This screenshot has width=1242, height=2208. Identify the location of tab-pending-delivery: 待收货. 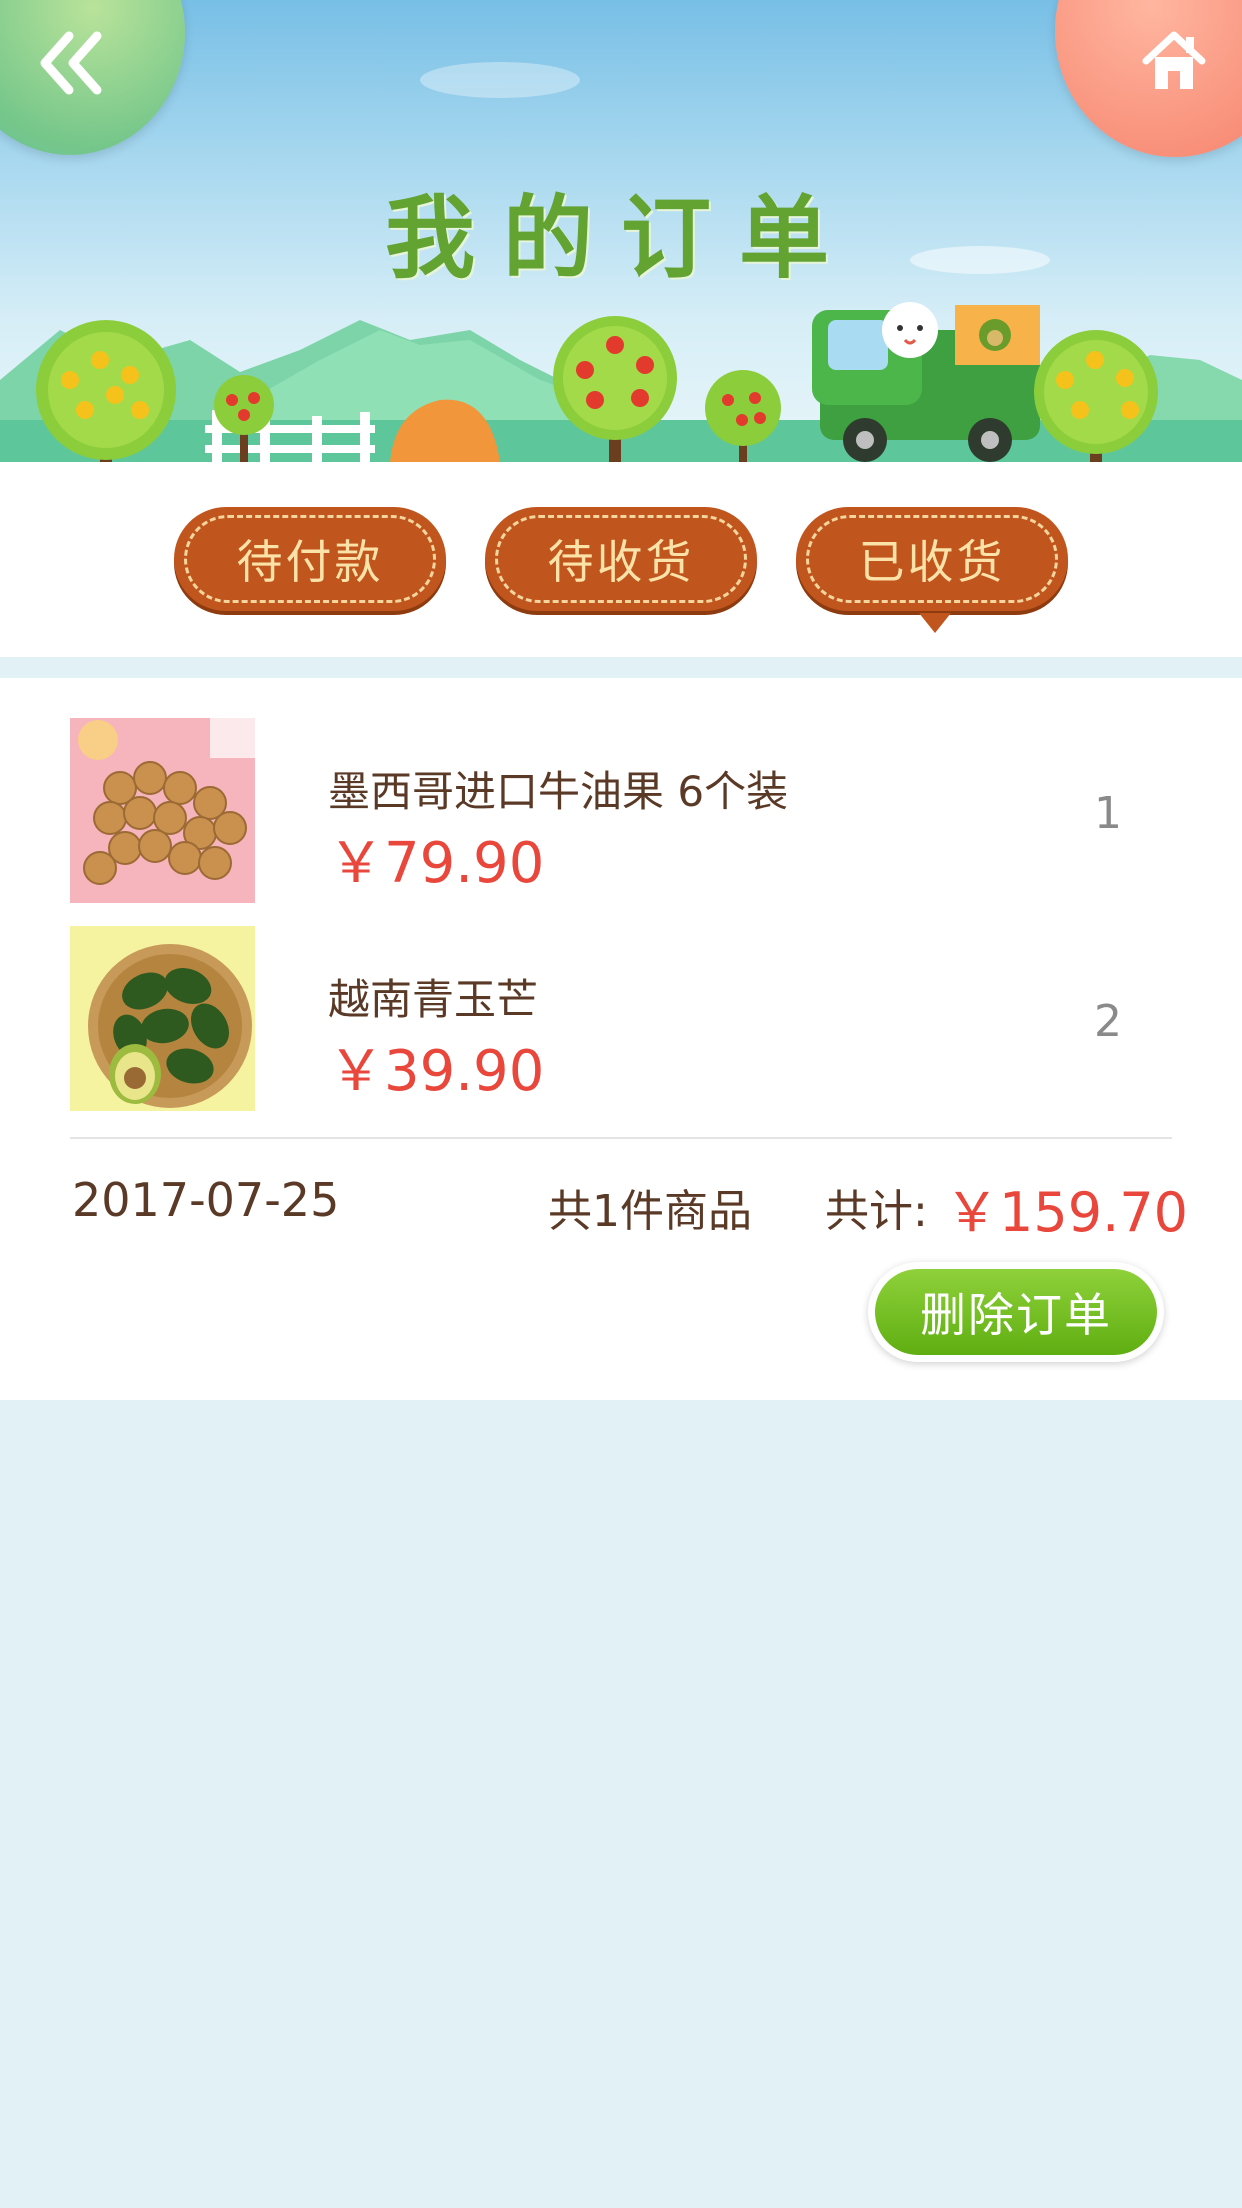
(621, 559).